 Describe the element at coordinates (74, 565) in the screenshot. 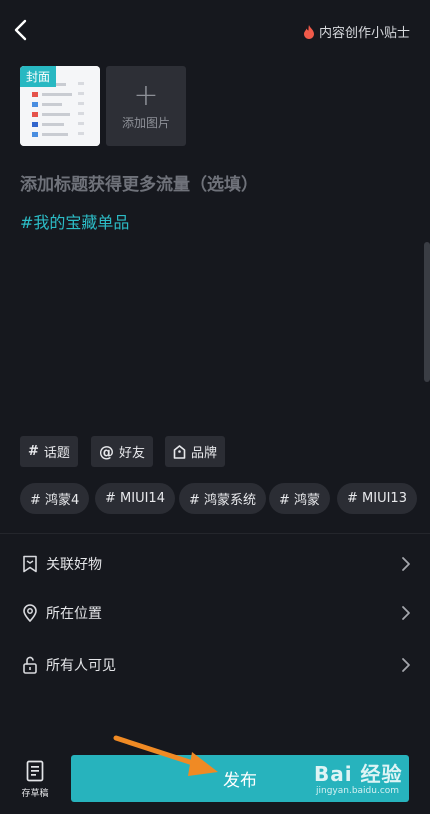

I see `linked-product-label: 关联好物` at that location.